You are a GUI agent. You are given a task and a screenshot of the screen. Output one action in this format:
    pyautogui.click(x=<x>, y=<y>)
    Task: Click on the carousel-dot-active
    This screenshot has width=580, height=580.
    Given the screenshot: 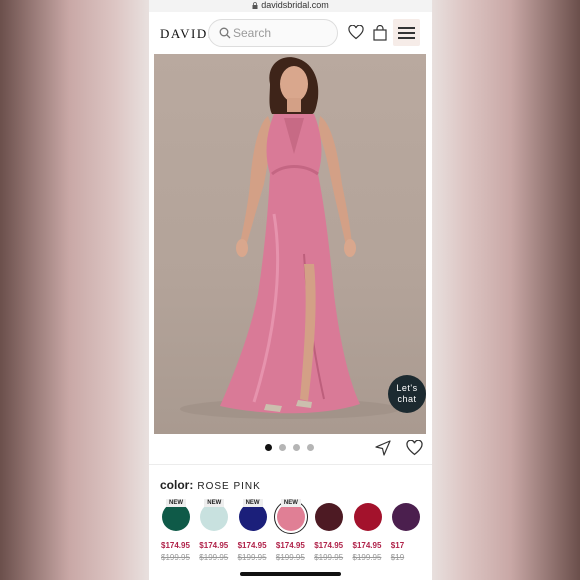 What is the action you would take?
    pyautogui.click(x=268, y=447)
    